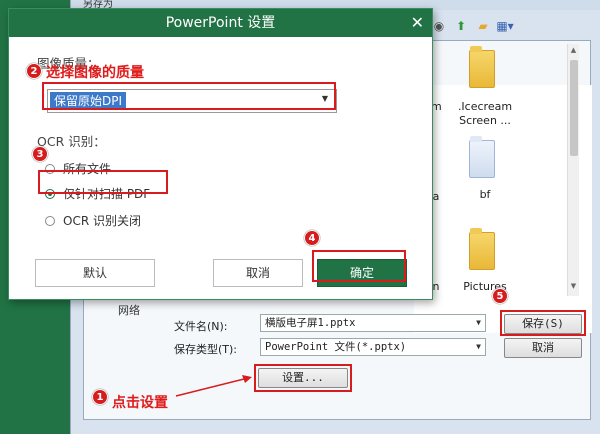 This screenshot has width=600, height=434. What do you see at coordinates (213, 386) in the screenshot?
I see `arrow-icon` at bounding box center [213, 386].